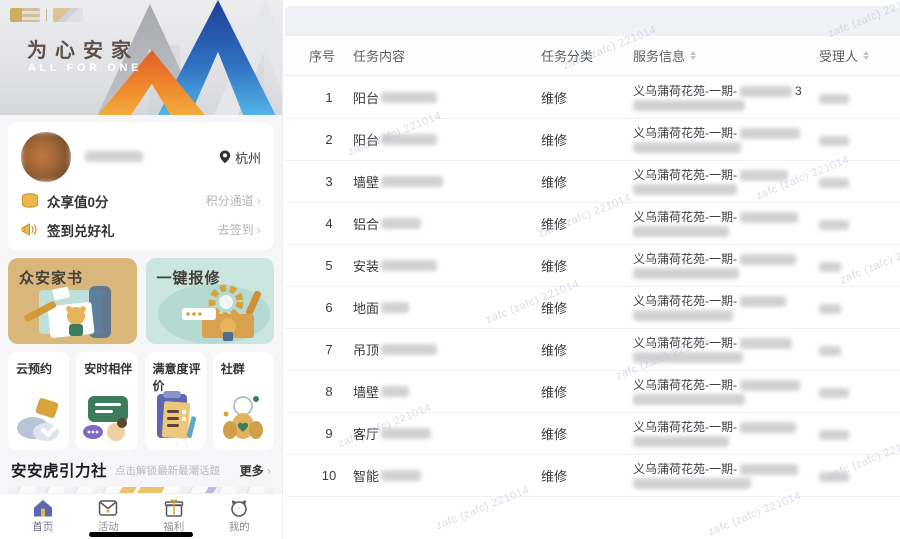  What do you see at coordinates (592, 21) in the screenshot?
I see `panel-top-band` at bounding box center [592, 21].